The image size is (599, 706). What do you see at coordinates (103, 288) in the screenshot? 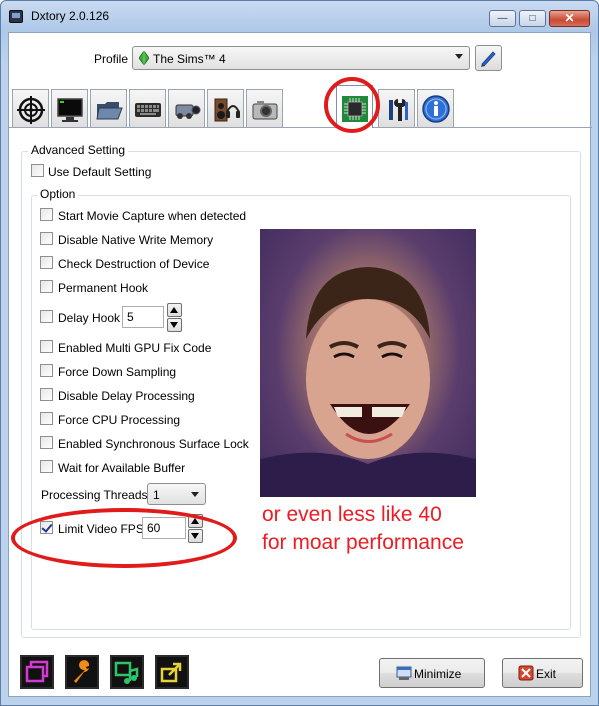
I see `permanent-hook-label: Permanent Hook` at bounding box center [103, 288].